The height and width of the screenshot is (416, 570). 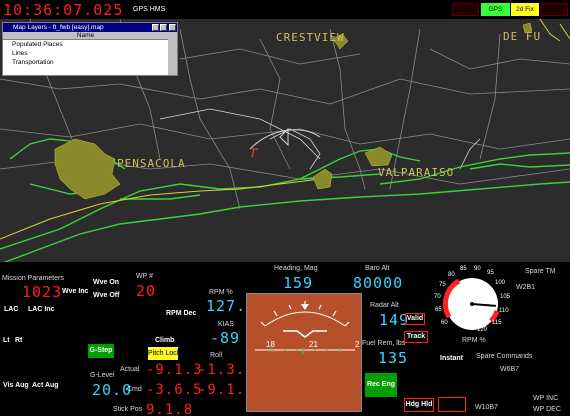 I want to click on fuel-remaining-value: 135, so click(x=393, y=358).